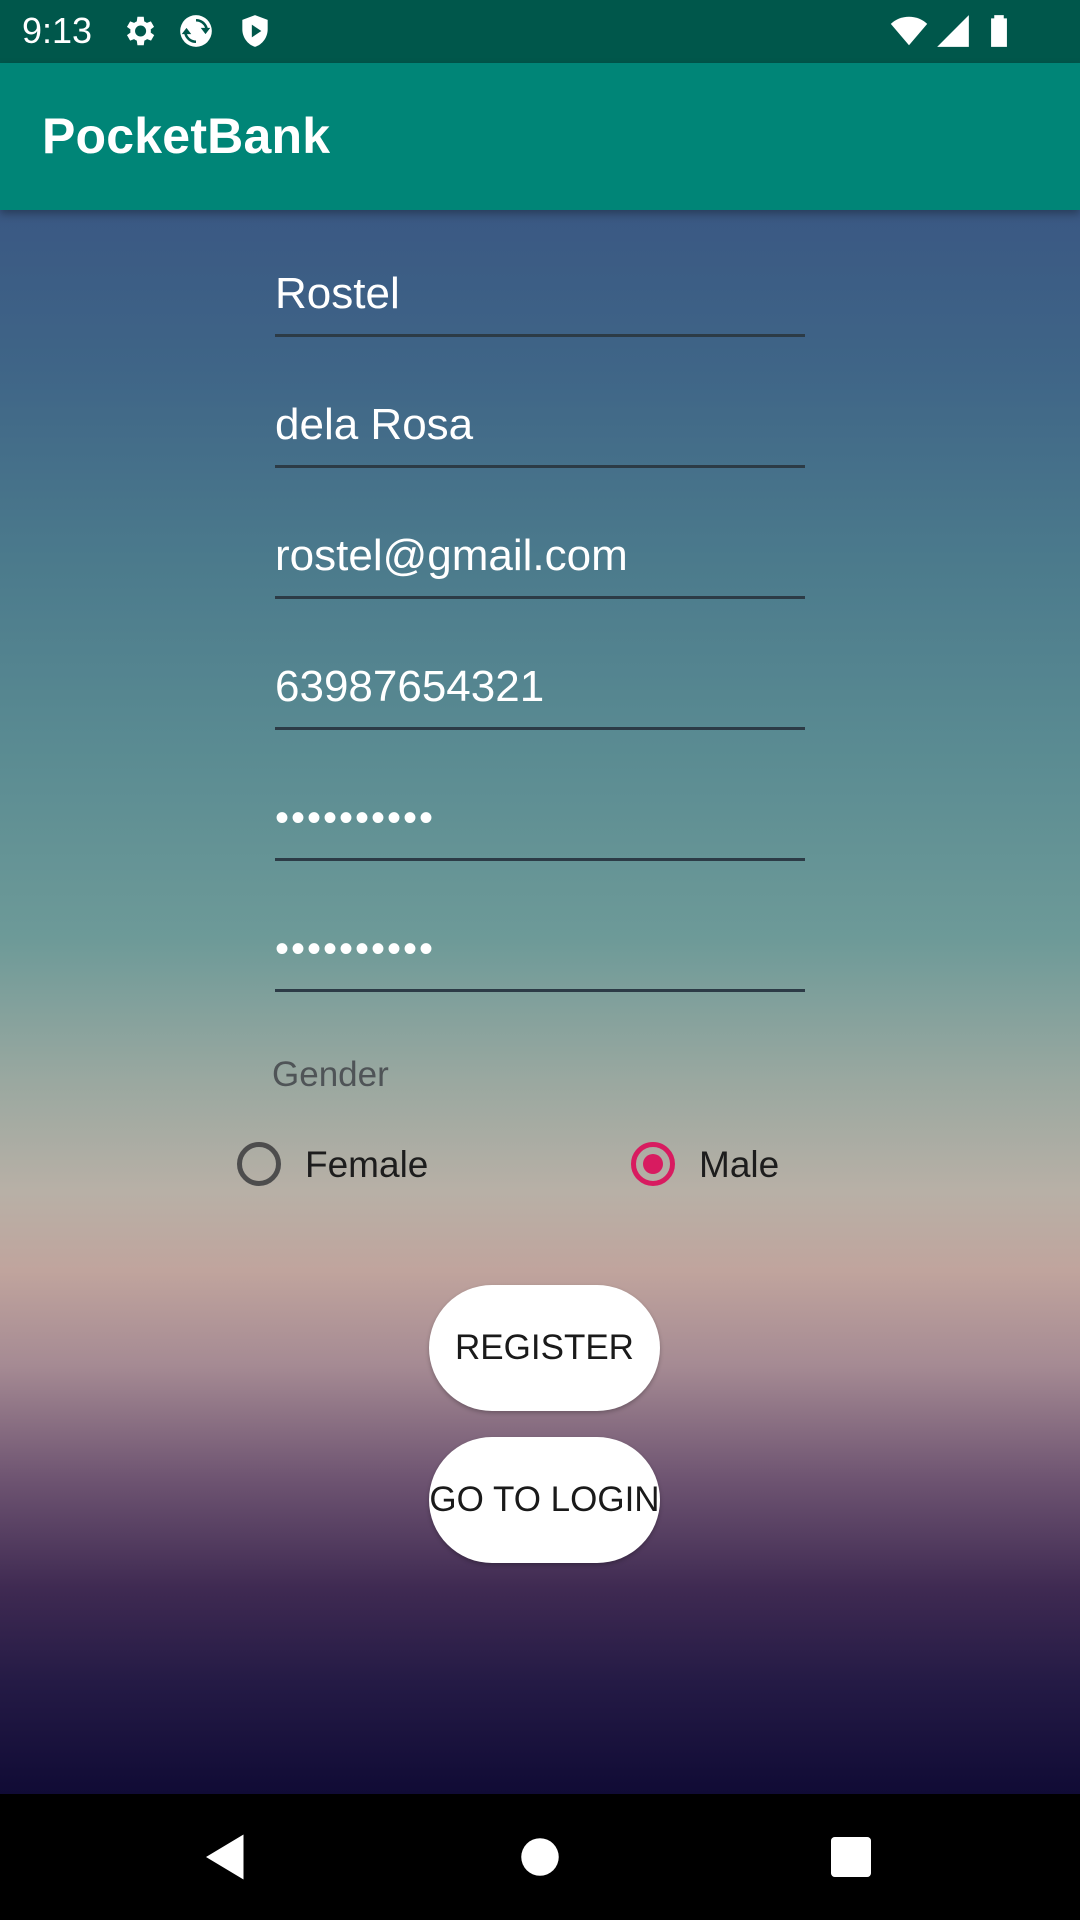 The height and width of the screenshot is (1920, 1080). Describe the element at coordinates (186, 136) in the screenshot. I see `app-title: PocketBank` at that location.